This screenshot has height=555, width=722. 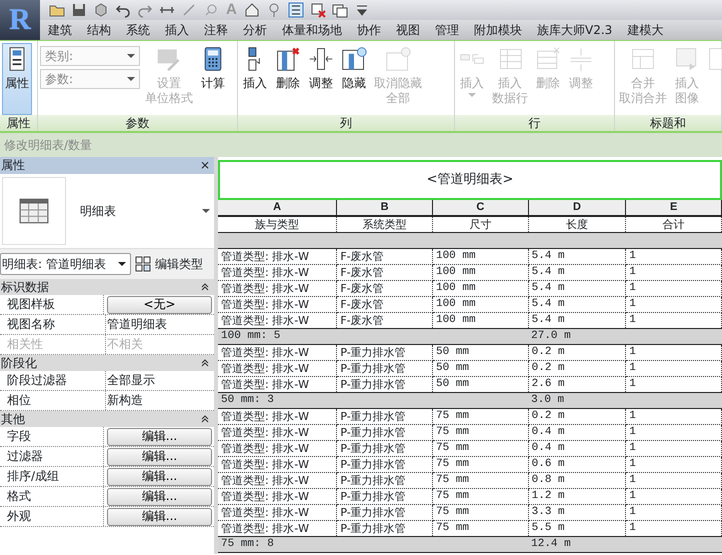 I want to click on property-label: 相关性, so click(x=53, y=344).